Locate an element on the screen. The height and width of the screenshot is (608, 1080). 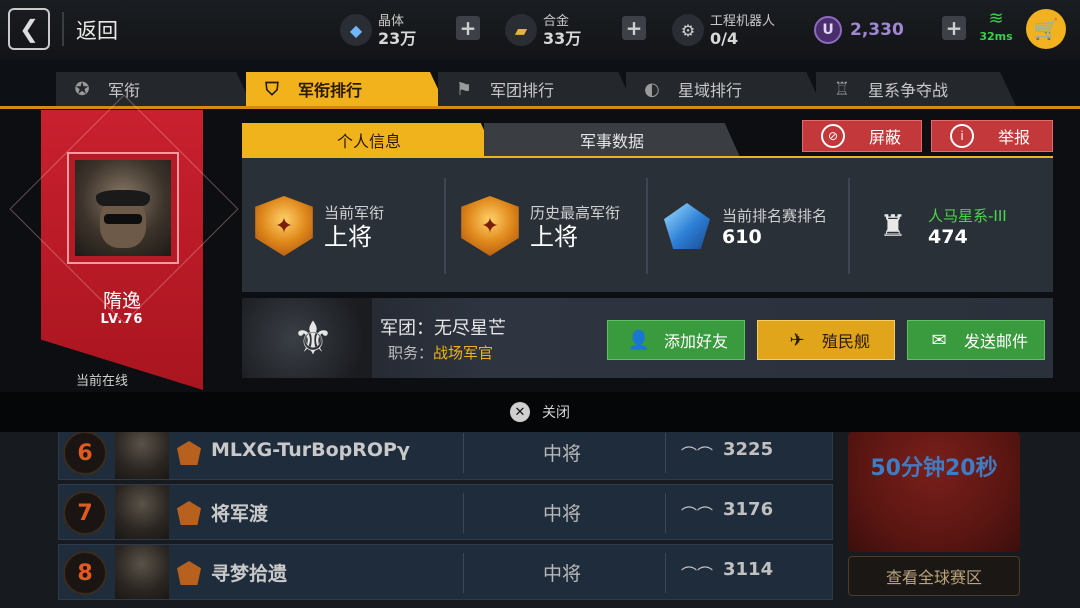
stat-value: 上将 is located at coordinates (554, 236).